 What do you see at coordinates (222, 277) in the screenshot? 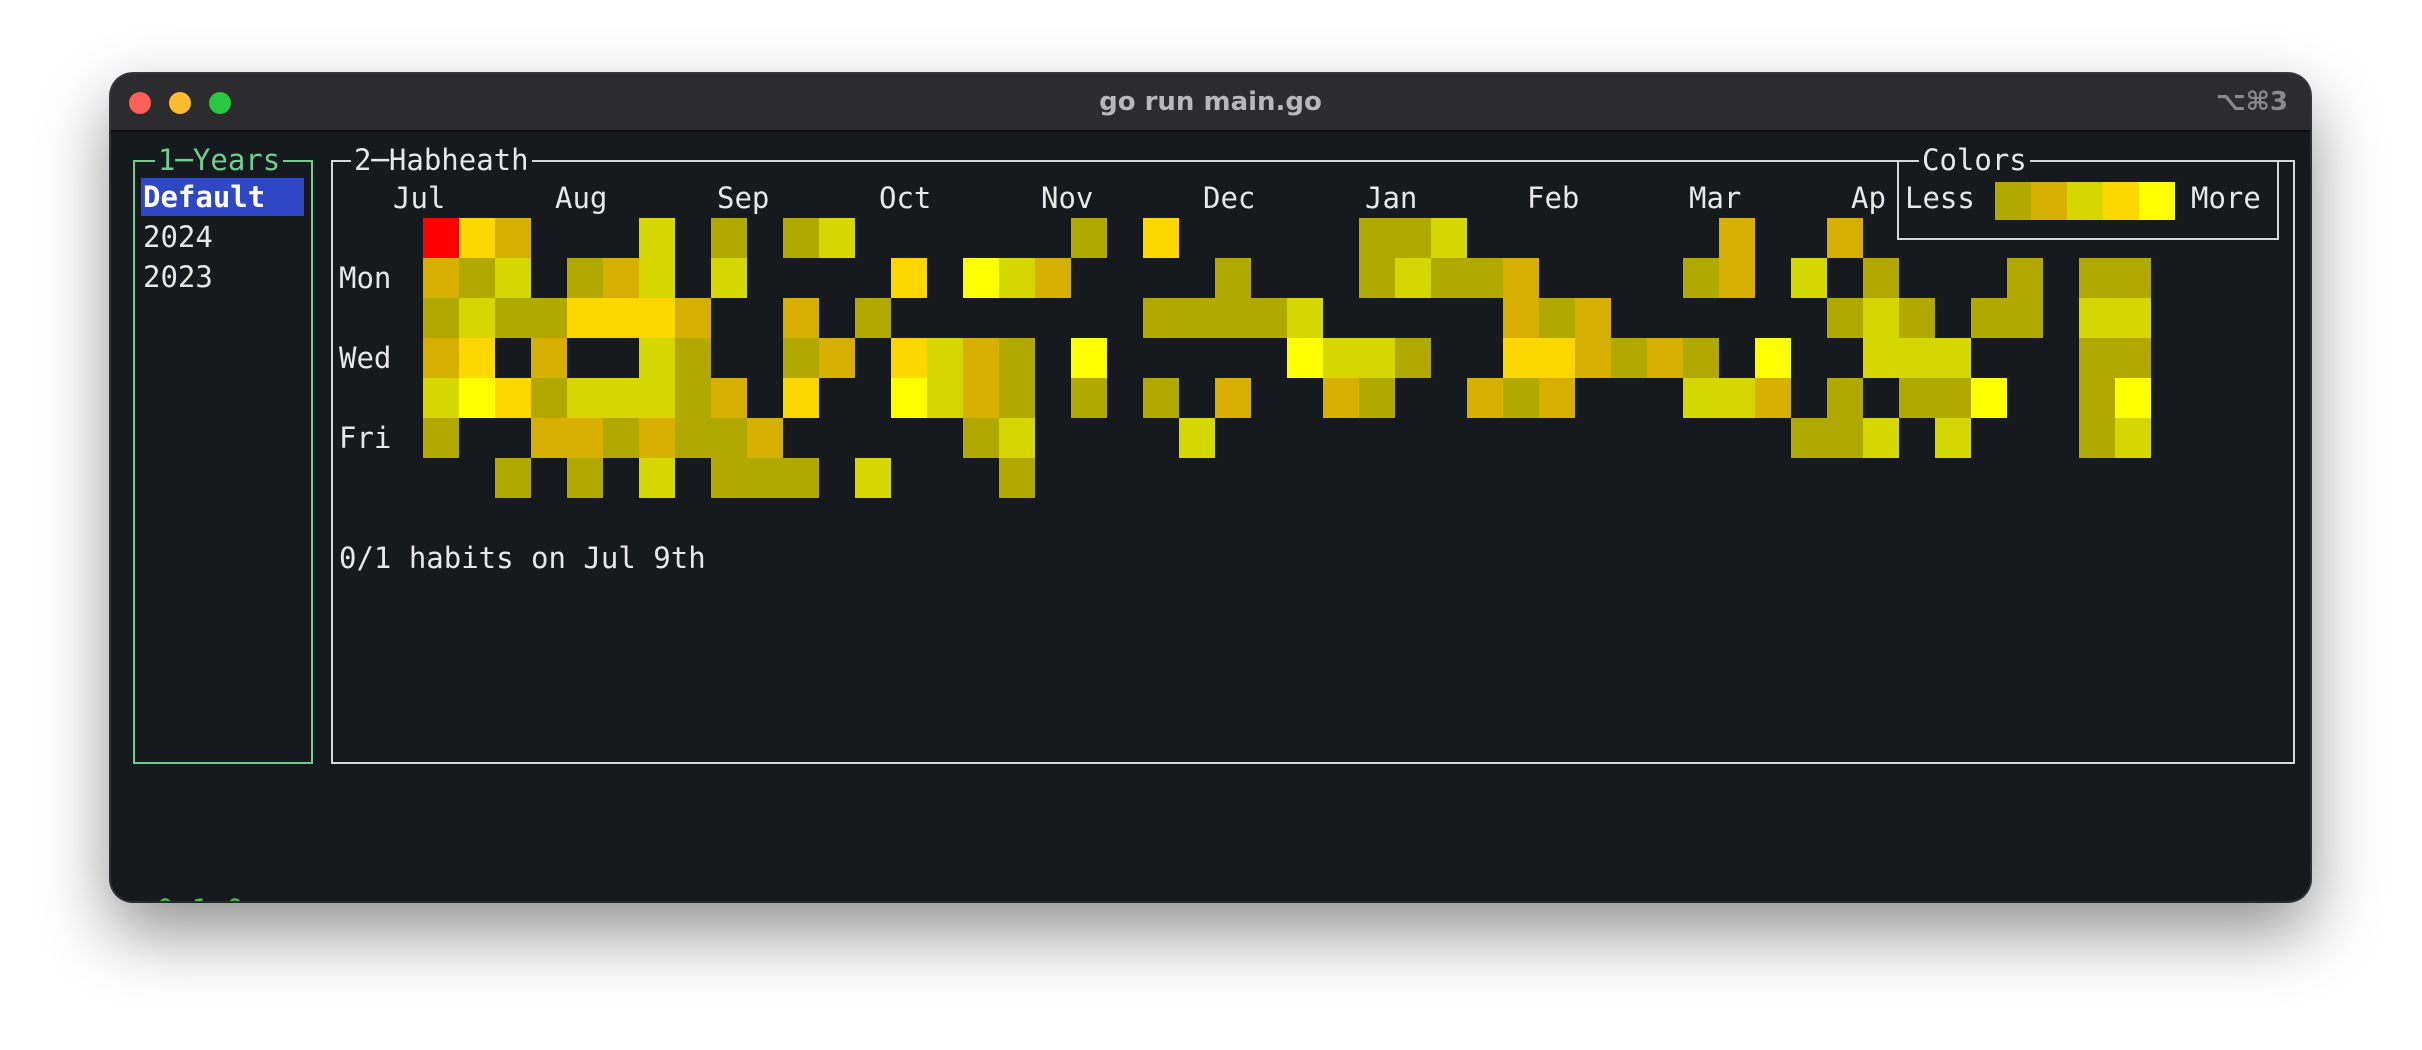
I see `year-item-2023: 2023` at bounding box center [222, 277].